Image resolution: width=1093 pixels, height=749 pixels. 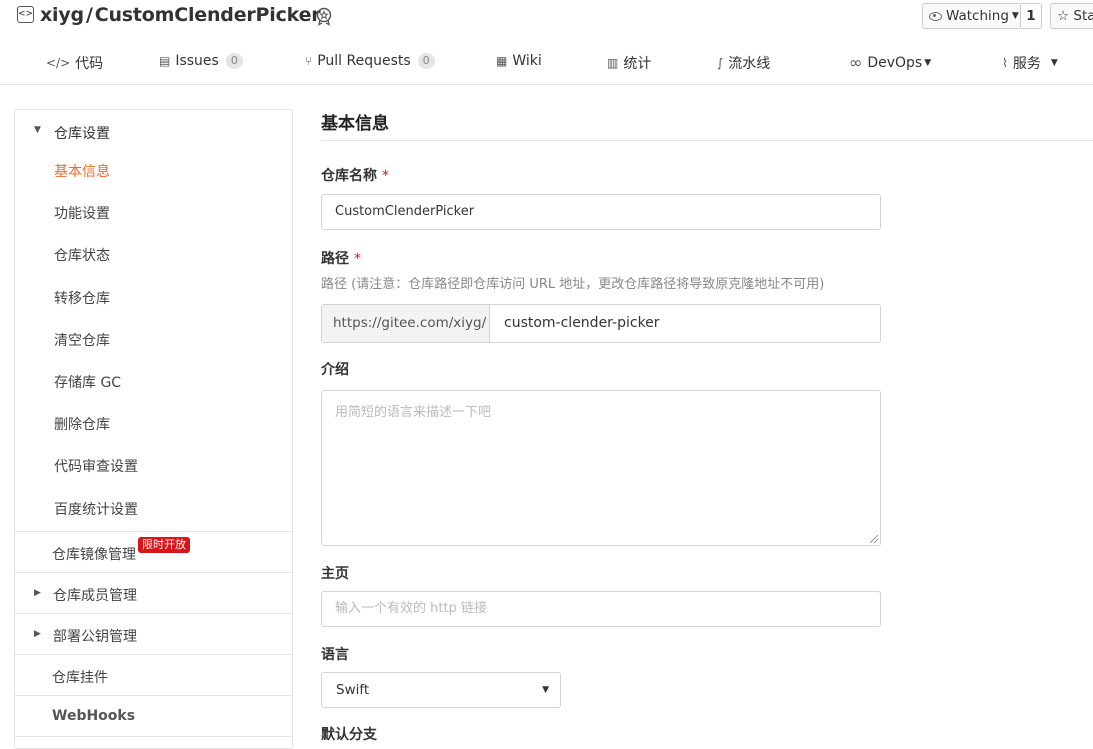 I want to click on tab-issues: ▤ Issues 0, so click(x=201, y=61).